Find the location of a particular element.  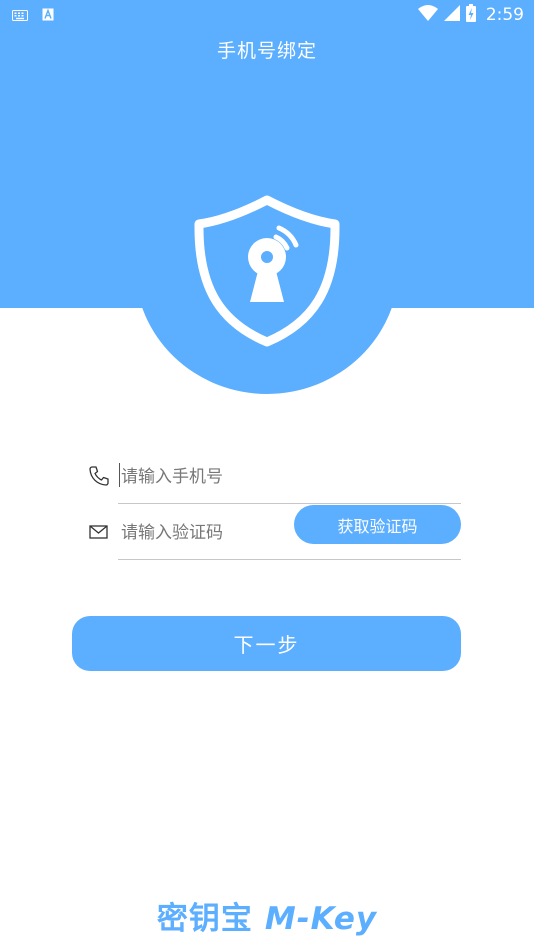

code-input is located at coordinates (206, 533).